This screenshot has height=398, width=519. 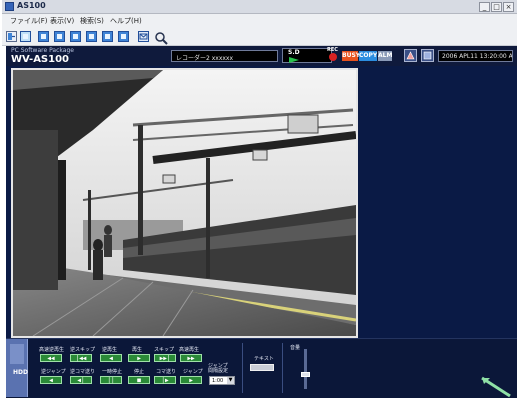 I want to click on model-name: WV-AS100, so click(x=40, y=59).